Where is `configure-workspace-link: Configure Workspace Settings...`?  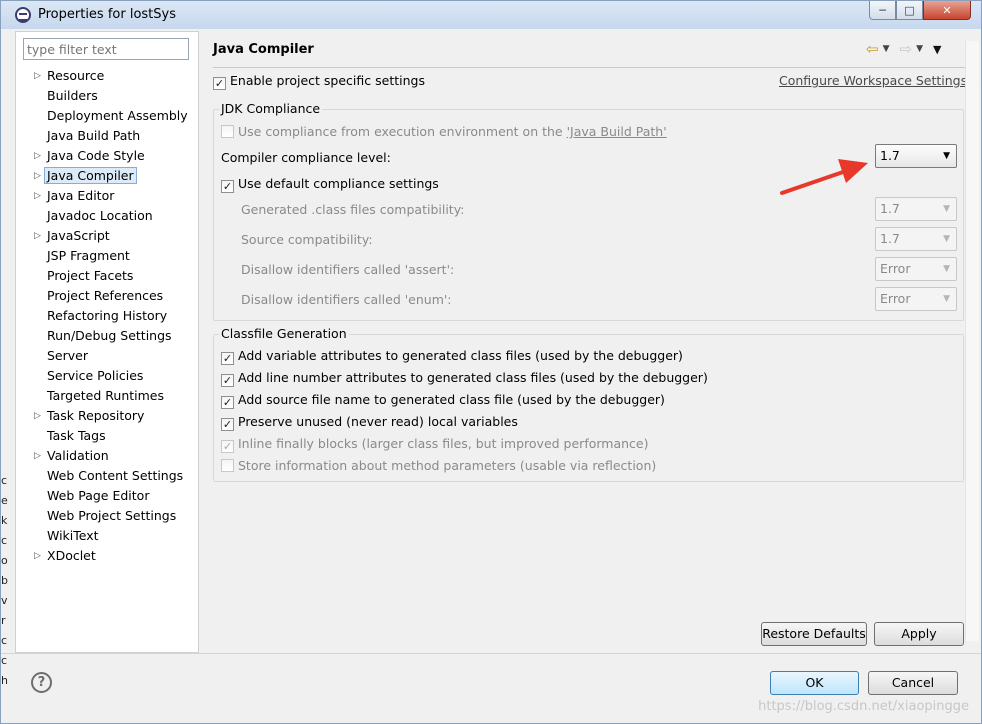
configure-workspace-link: Configure Workspace Settings... is located at coordinates (879, 80).